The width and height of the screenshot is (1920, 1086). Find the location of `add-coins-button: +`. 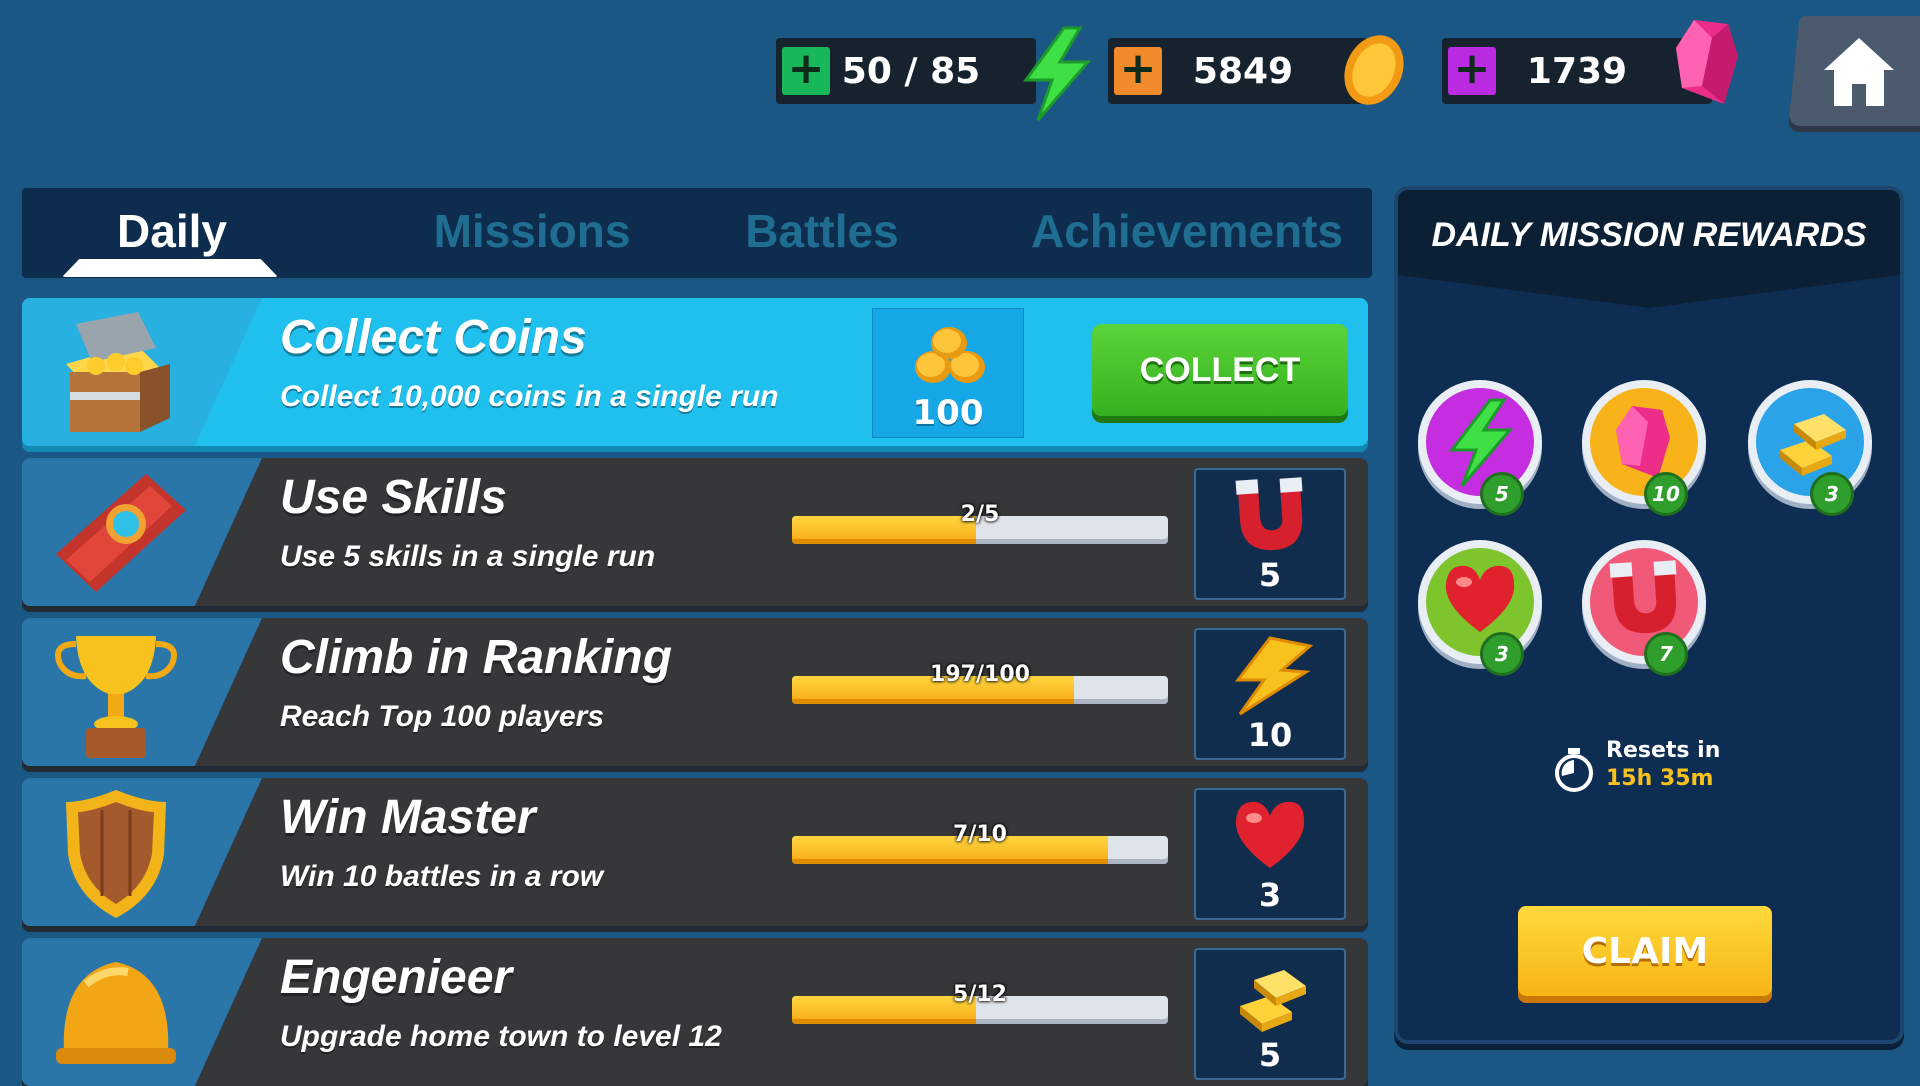

add-coins-button: + is located at coordinates (1138, 71).